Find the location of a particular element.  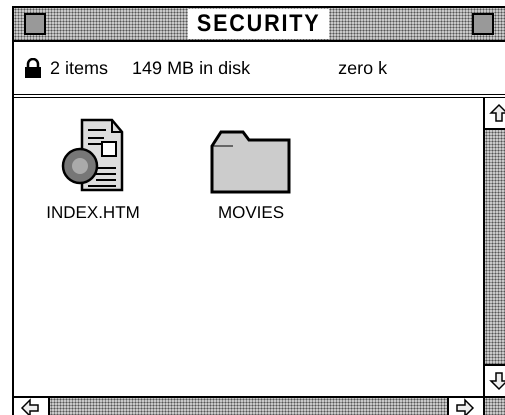

window-title: SECURITY is located at coordinates (259, 24).